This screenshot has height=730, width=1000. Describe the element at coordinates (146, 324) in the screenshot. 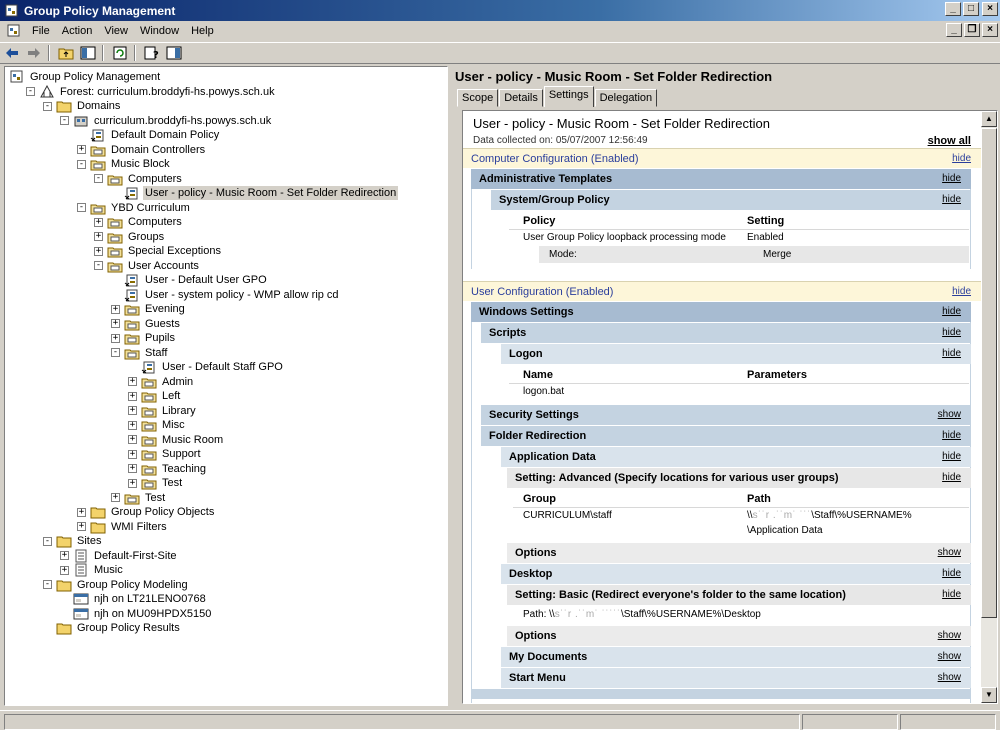

I see `tree-item: + Guests` at that location.